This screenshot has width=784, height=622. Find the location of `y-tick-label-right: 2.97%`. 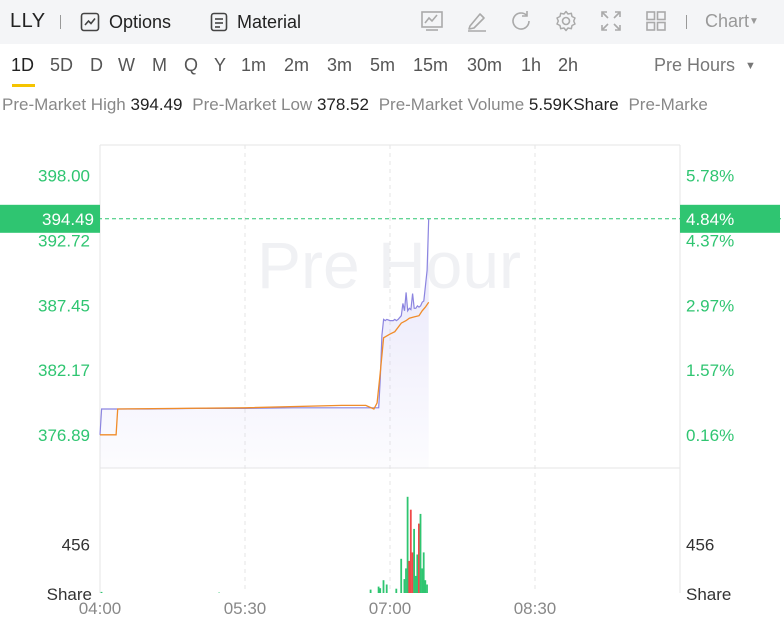

y-tick-label-right: 2.97% is located at coordinates (710, 305).